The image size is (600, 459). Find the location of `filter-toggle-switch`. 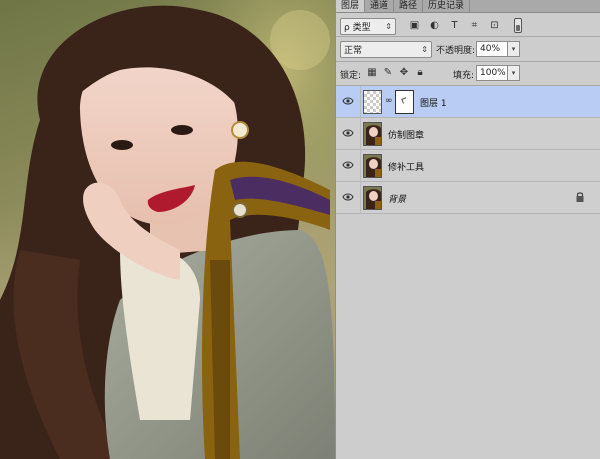

filter-toggle-switch is located at coordinates (518, 25).